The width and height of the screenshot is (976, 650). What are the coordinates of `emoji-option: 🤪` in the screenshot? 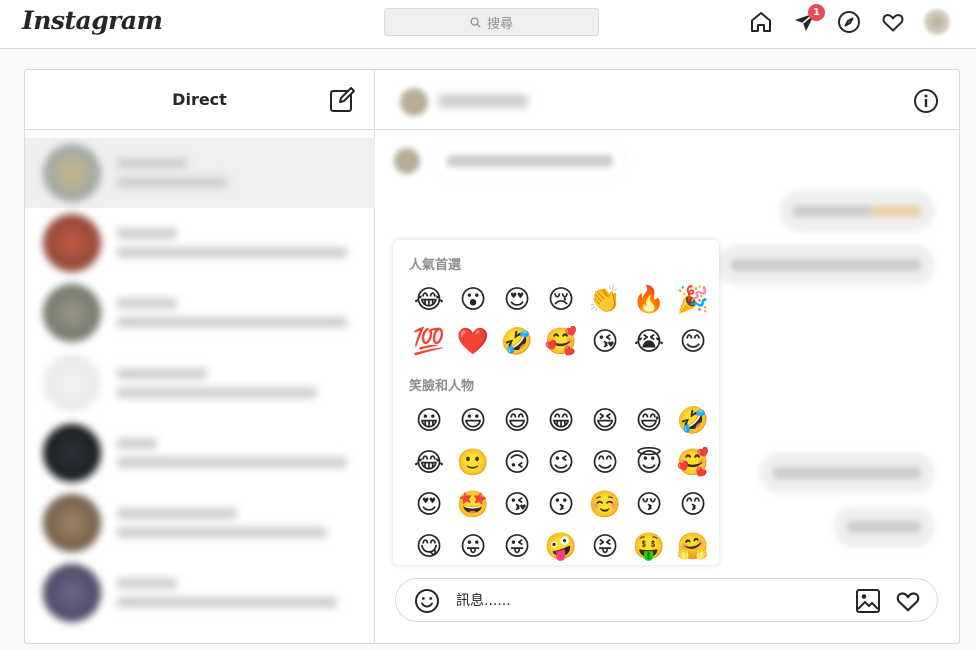 It's located at (561, 545).